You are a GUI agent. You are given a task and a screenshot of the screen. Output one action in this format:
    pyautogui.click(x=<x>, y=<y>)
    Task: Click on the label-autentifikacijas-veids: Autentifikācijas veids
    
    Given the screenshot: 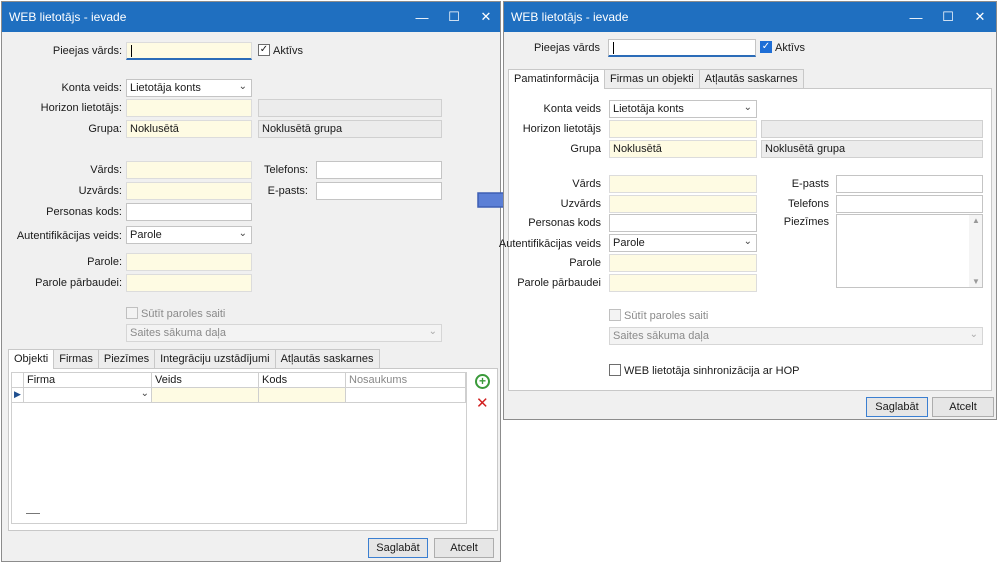 What is the action you would take?
    pyautogui.click(x=549, y=244)
    